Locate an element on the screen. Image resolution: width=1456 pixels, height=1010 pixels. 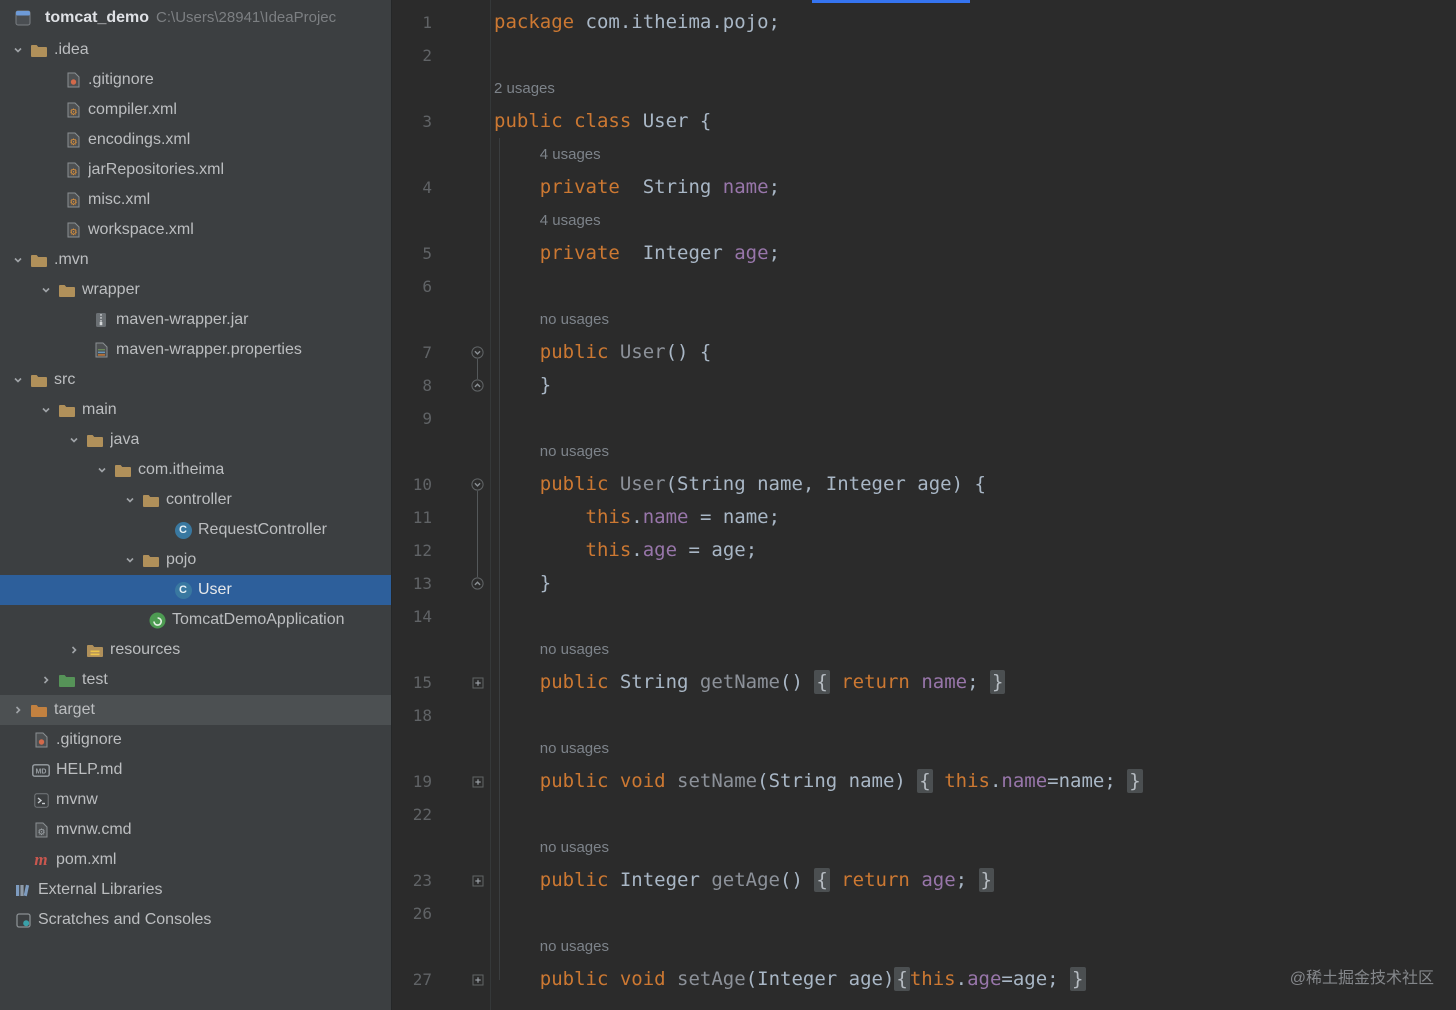
tree-item-target: target is located at coordinates (195, 710).